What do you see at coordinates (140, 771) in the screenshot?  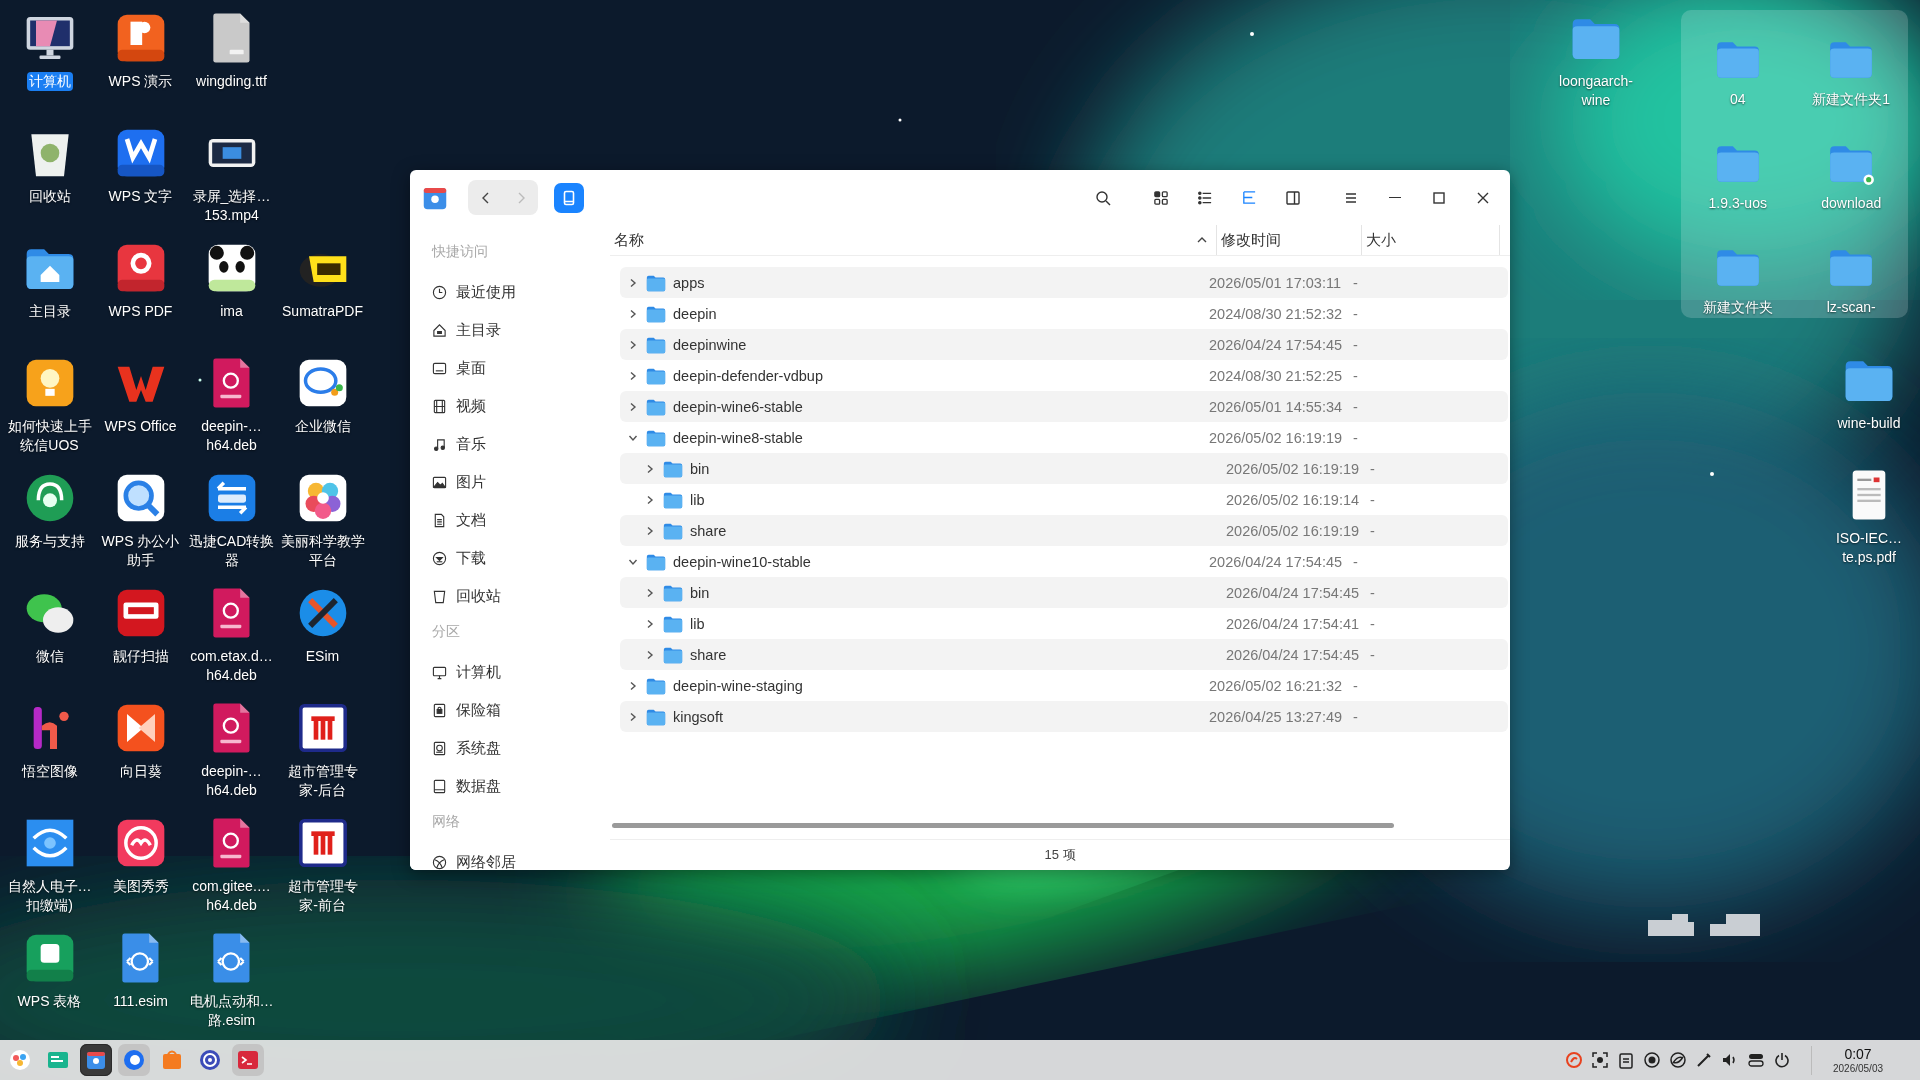 I see `icon-label: 向日葵` at bounding box center [140, 771].